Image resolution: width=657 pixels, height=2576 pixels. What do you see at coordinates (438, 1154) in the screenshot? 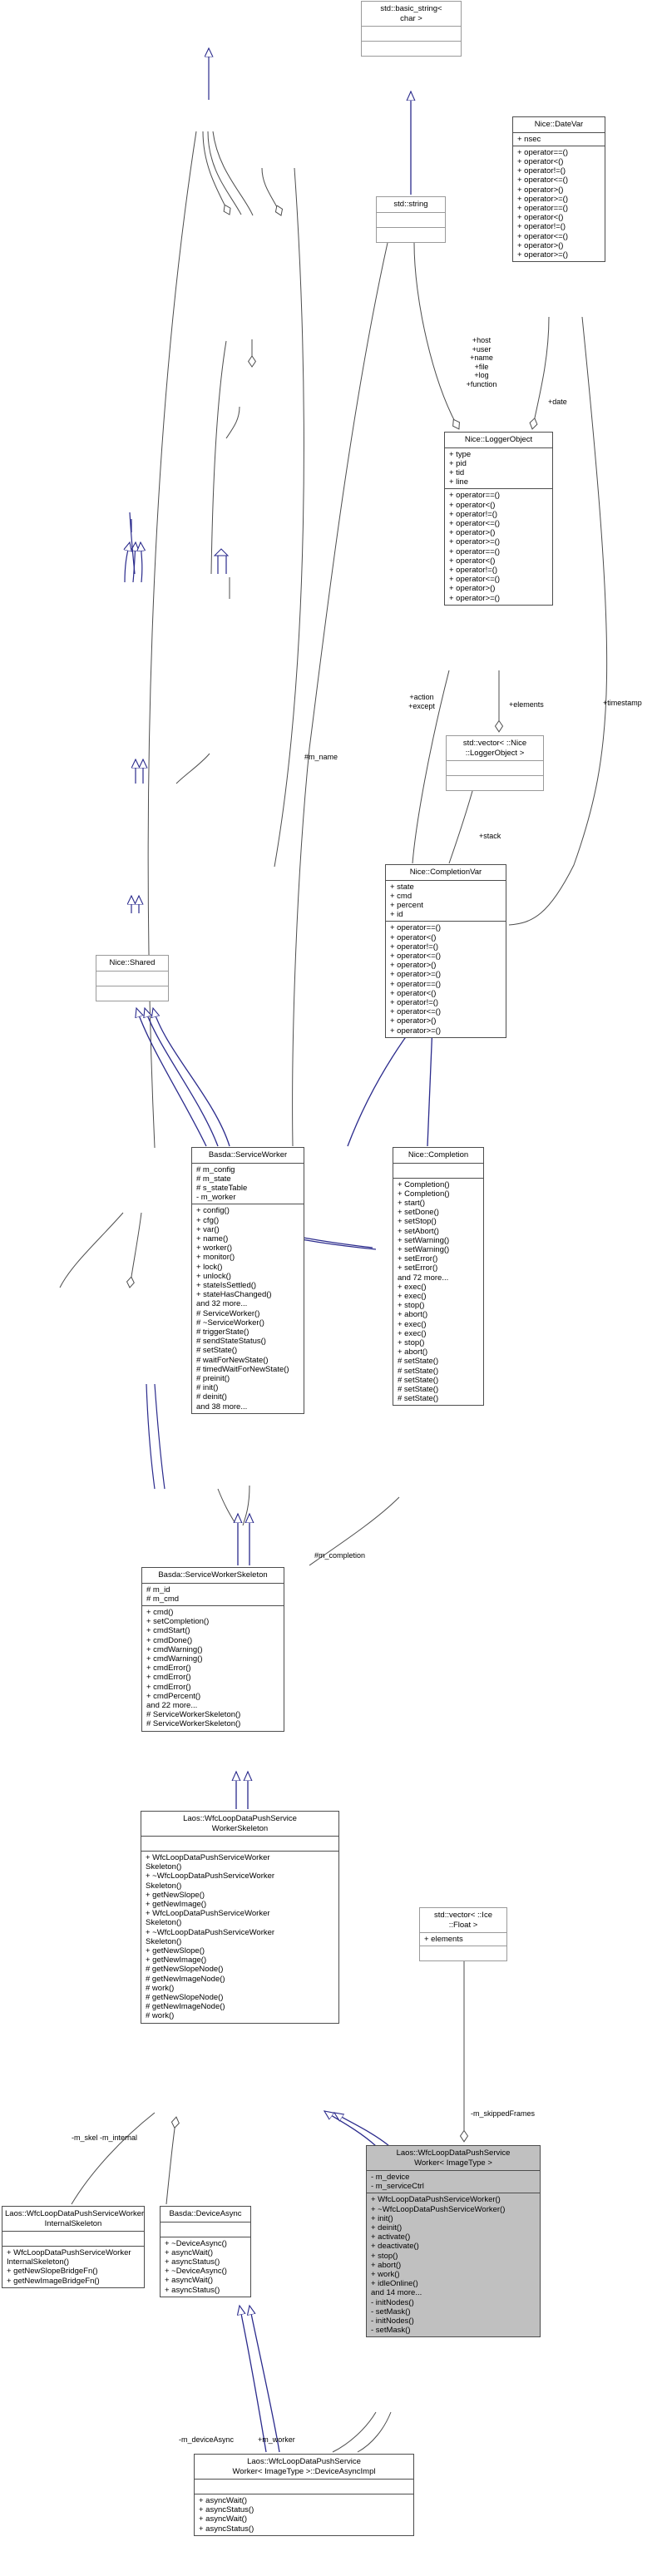
I see `node-title: Nice::Completion` at bounding box center [438, 1154].